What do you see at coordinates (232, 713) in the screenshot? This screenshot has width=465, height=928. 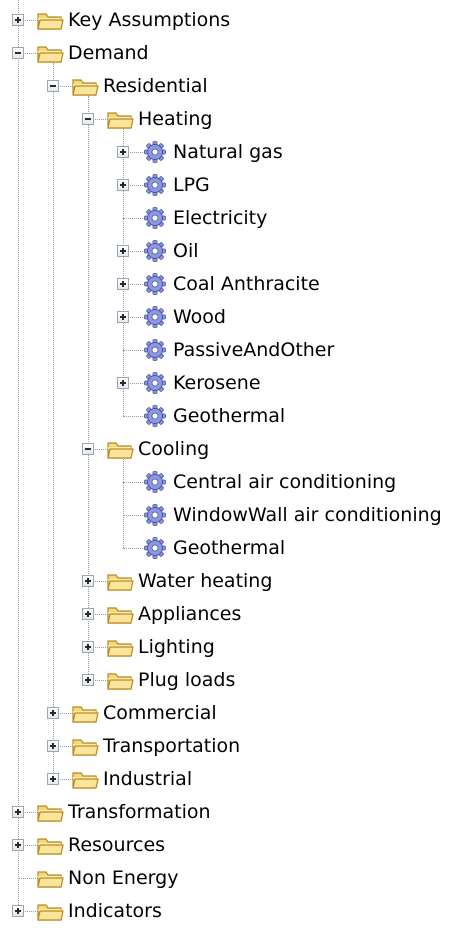 I see `tree-node: Commercial` at bounding box center [232, 713].